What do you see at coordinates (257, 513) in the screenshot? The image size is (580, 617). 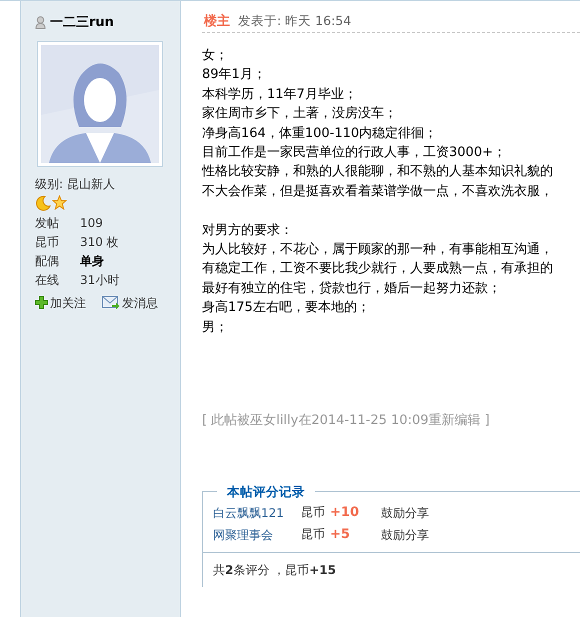 I see `user-link: 白云飘飘121` at bounding box center [257, 513].